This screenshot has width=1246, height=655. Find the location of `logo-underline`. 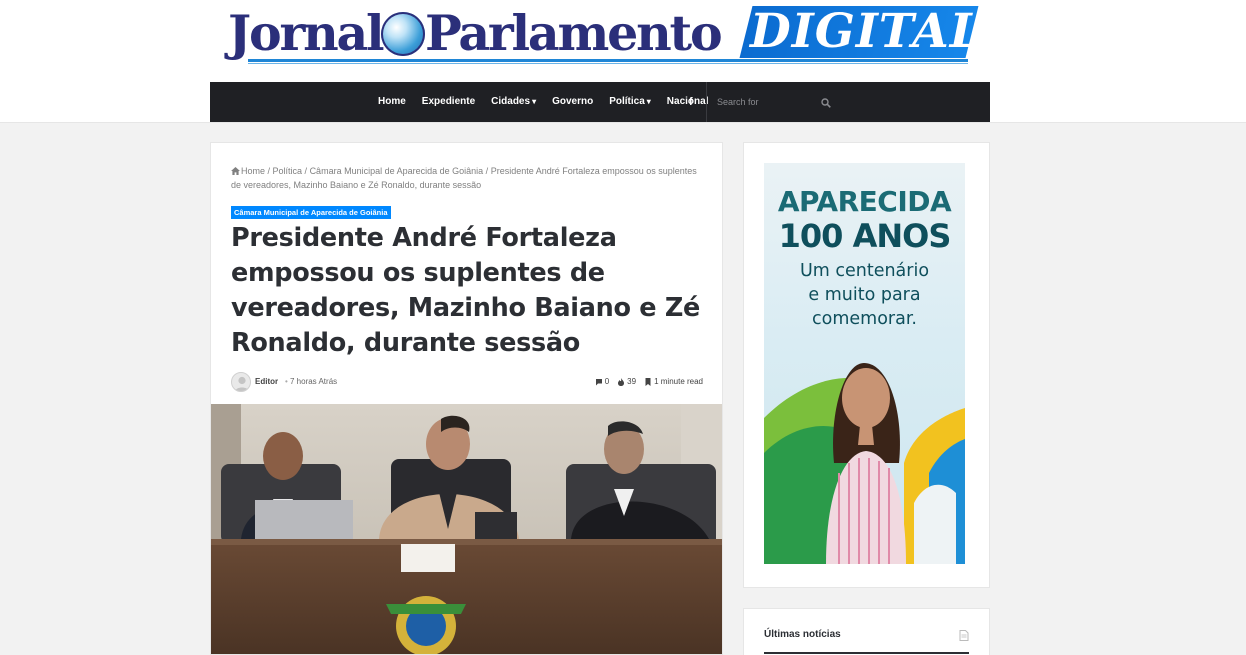

logo-underline is located at coordinates (608, 60).